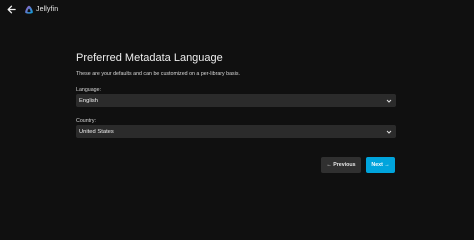 Image resolution: width=474 pixels, height=240 pixels. What do you see at coordinates (96, 131) in the screenshot?
I see `country-select-value: United States` at bounding box center [96, 131].